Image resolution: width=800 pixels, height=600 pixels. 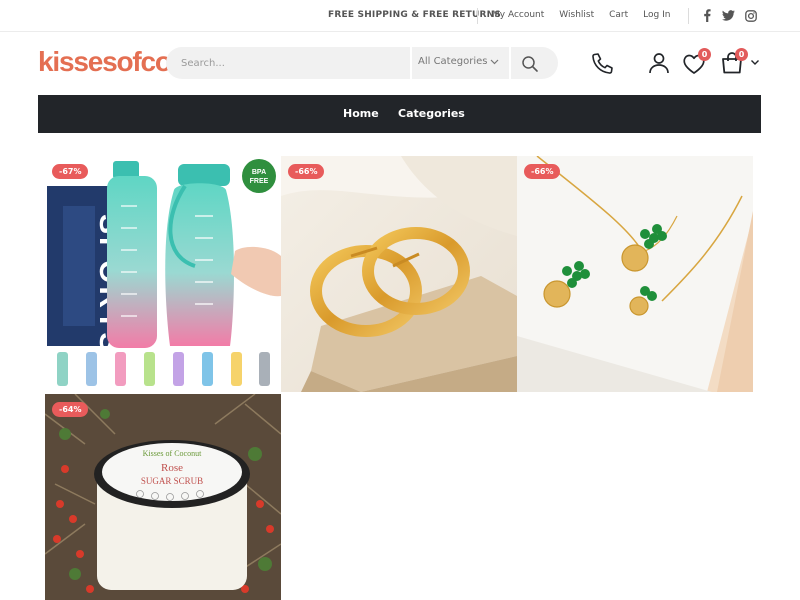 What do you see at coordinates (431, 113) in the screenshot?
I see `nav-item-categories: Categories` at bounding box center [431, 113].